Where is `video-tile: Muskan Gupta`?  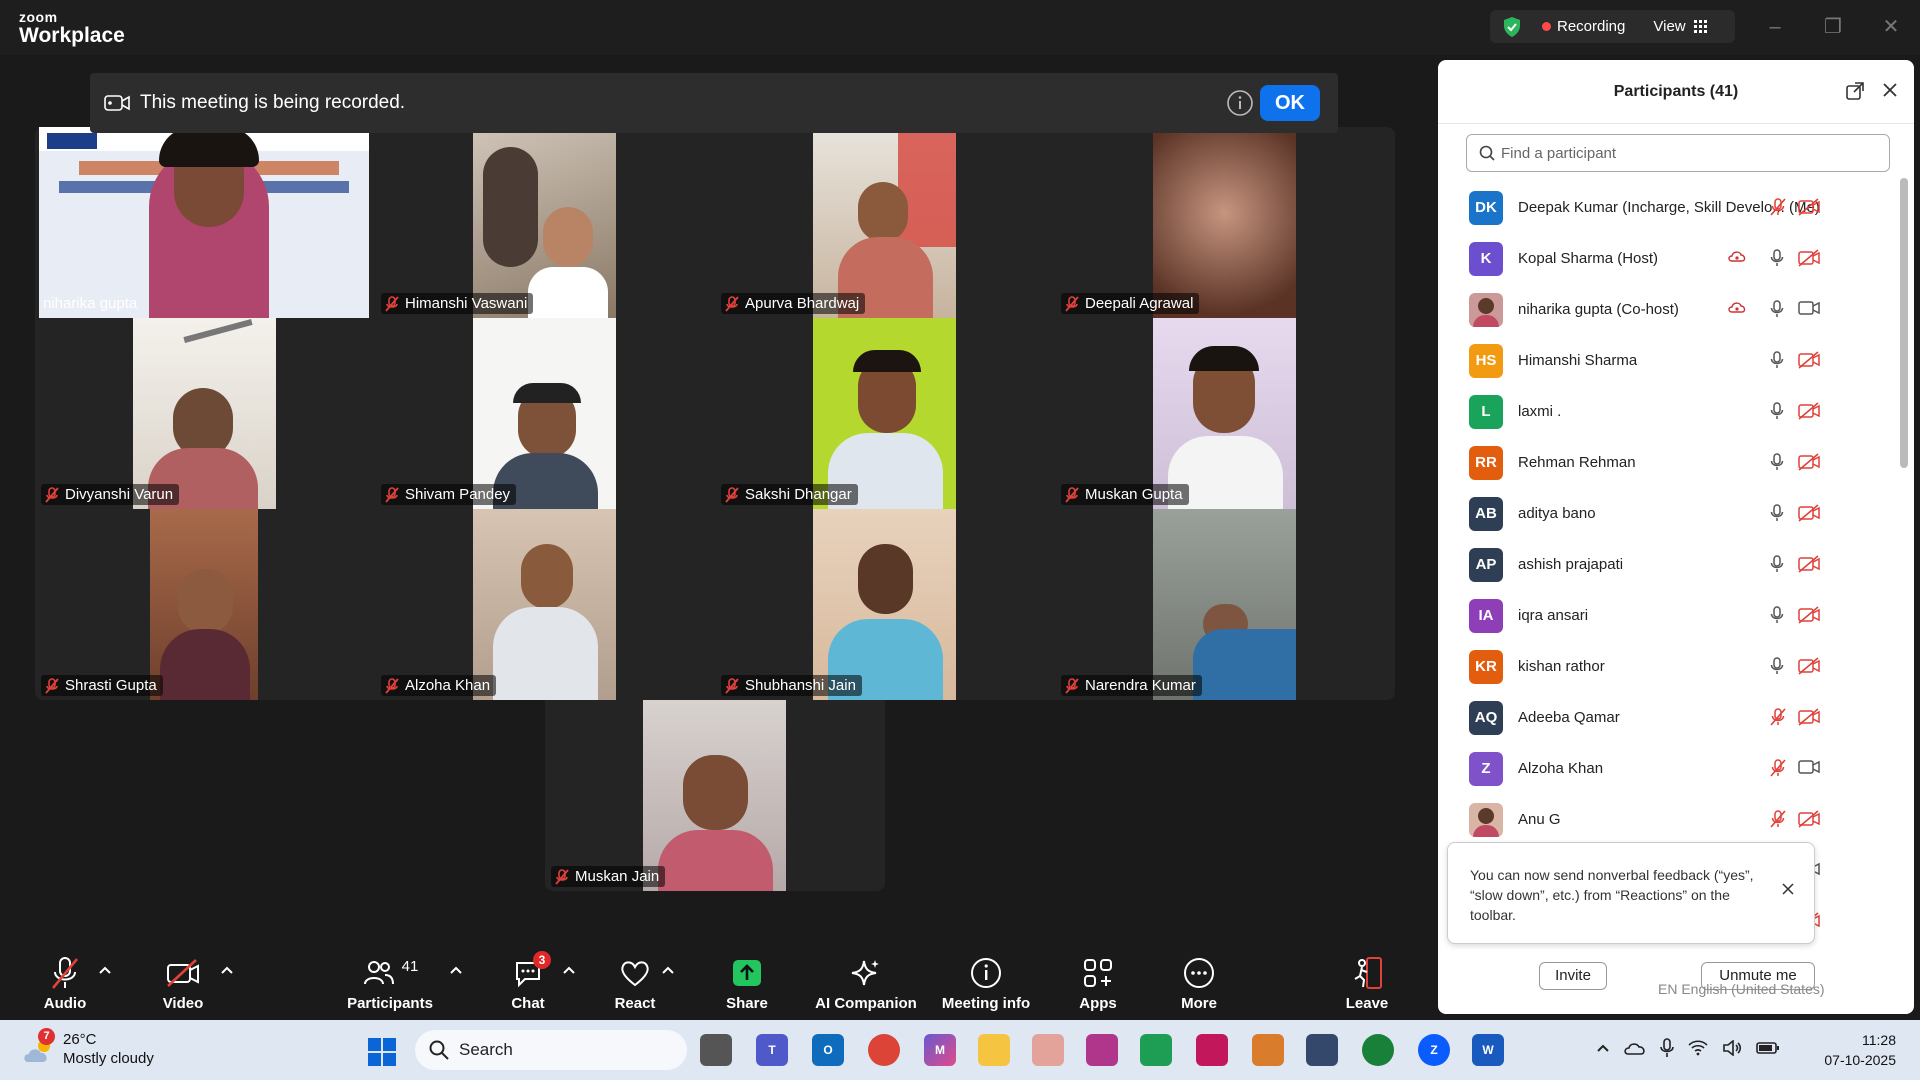
video-tile: Muskan Gupta is located at coordinates (1225, 413).